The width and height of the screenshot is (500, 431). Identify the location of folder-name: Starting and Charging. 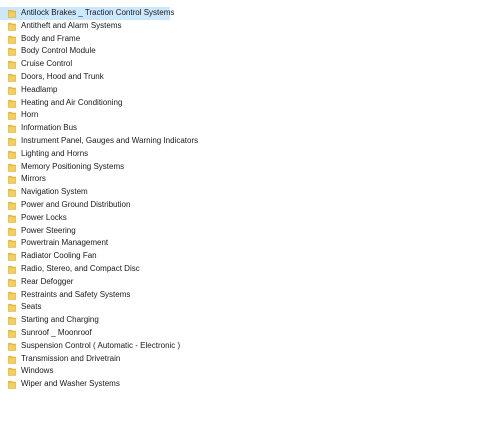
(60, 320).